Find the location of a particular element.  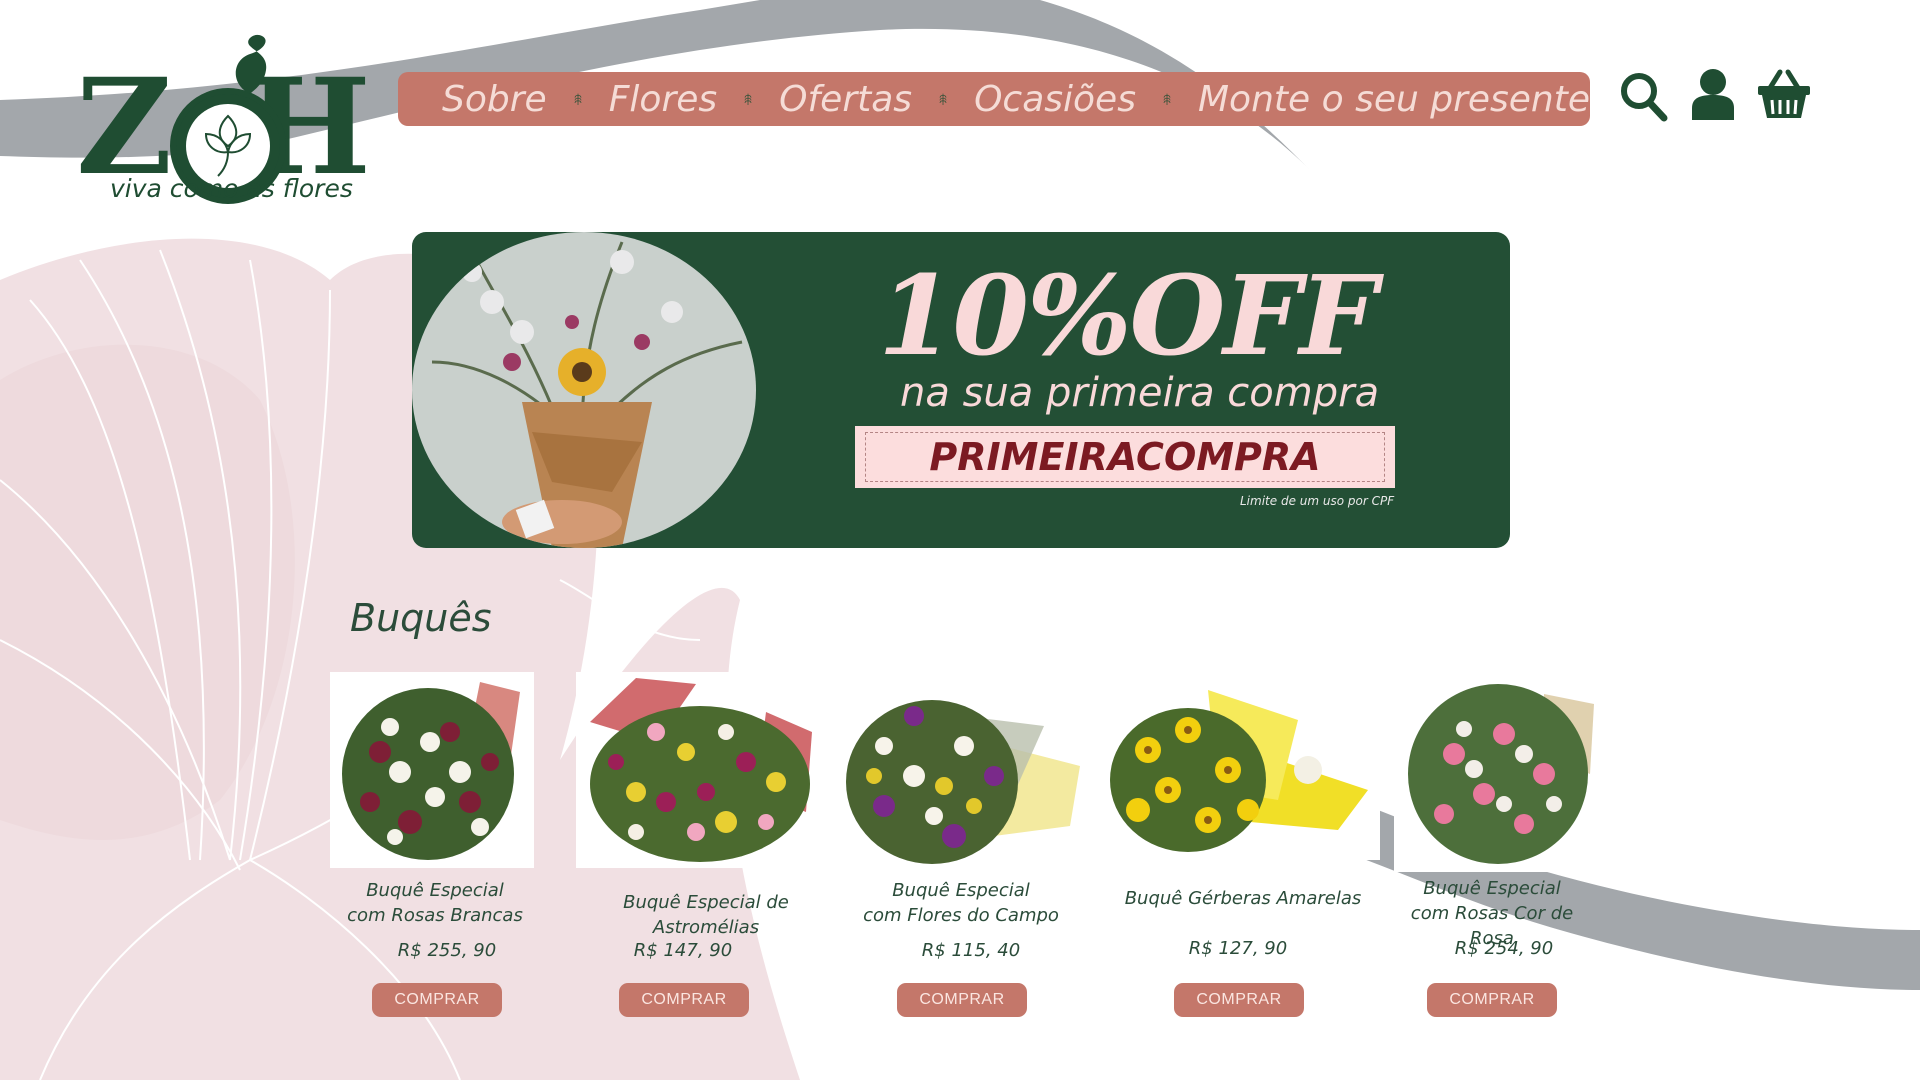

section-title: Buquês is located at coordinates (421, 618).